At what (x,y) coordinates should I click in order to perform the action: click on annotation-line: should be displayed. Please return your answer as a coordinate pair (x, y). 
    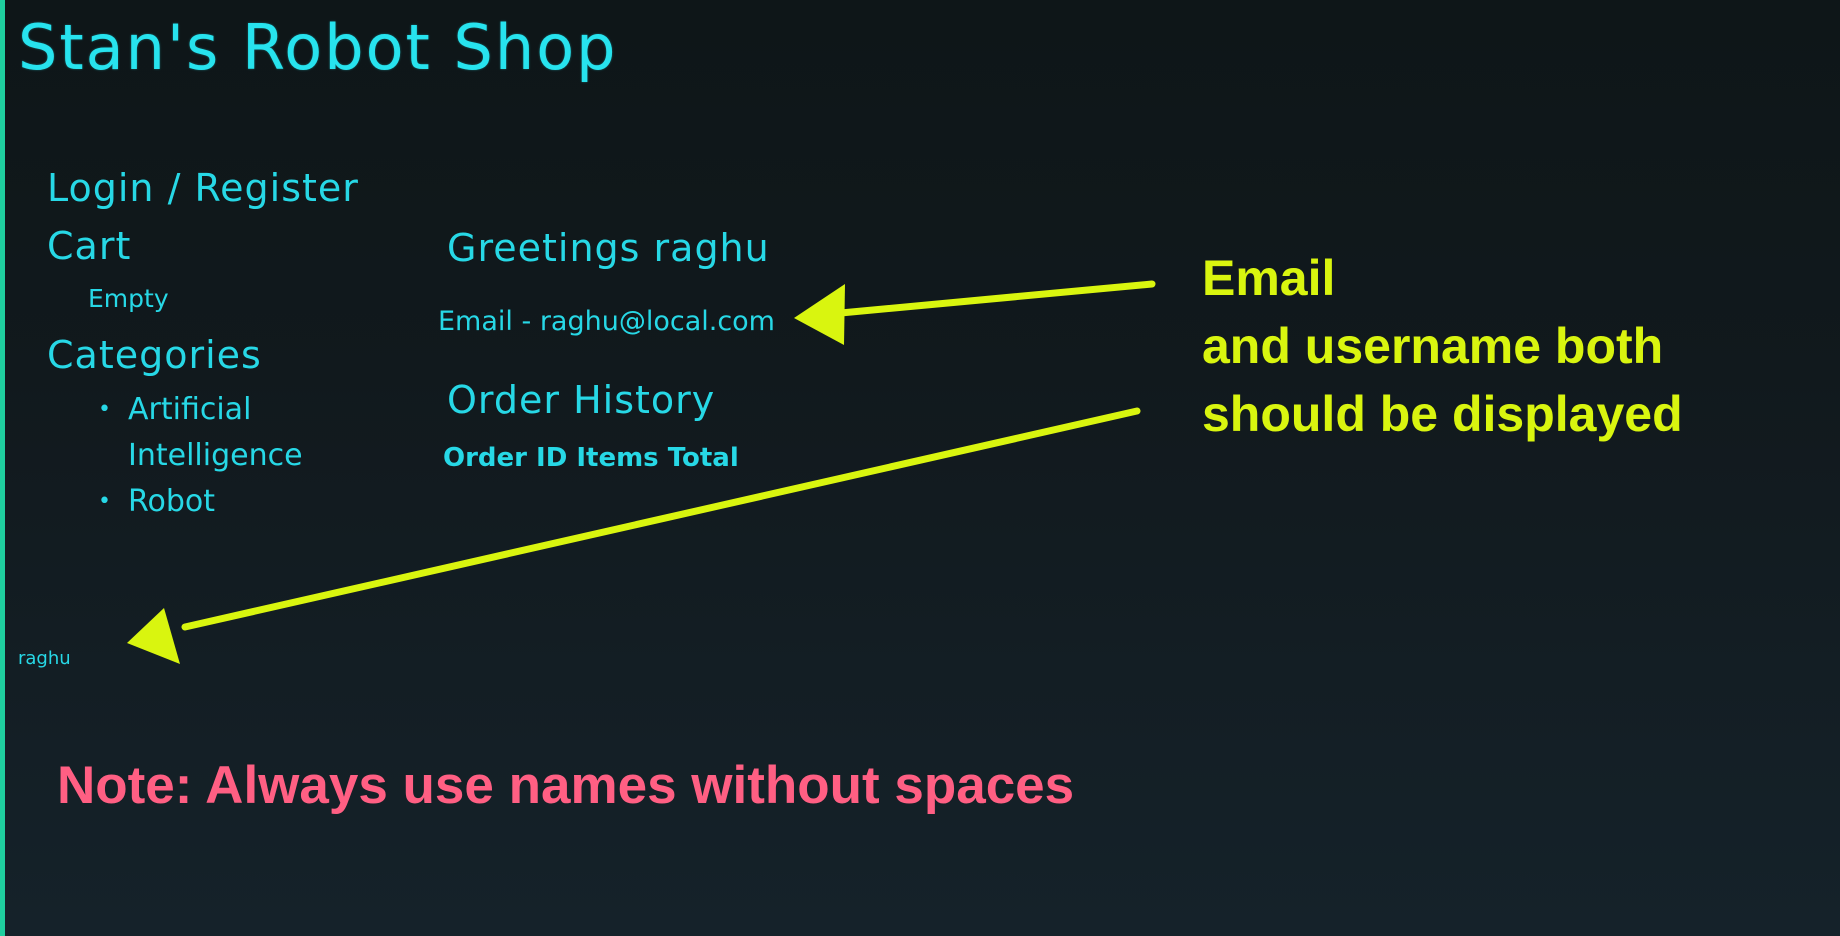
    Looking at the image, I should click on (1442, 414).